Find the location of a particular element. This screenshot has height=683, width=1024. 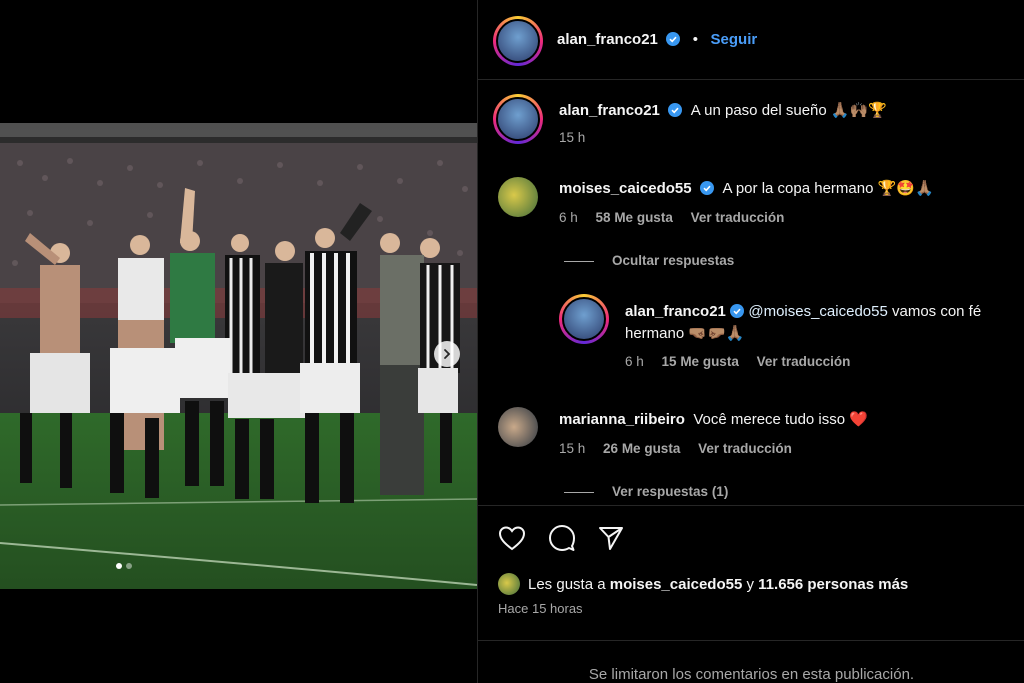

chevron-right-icon is located at coordinates (447, 354).